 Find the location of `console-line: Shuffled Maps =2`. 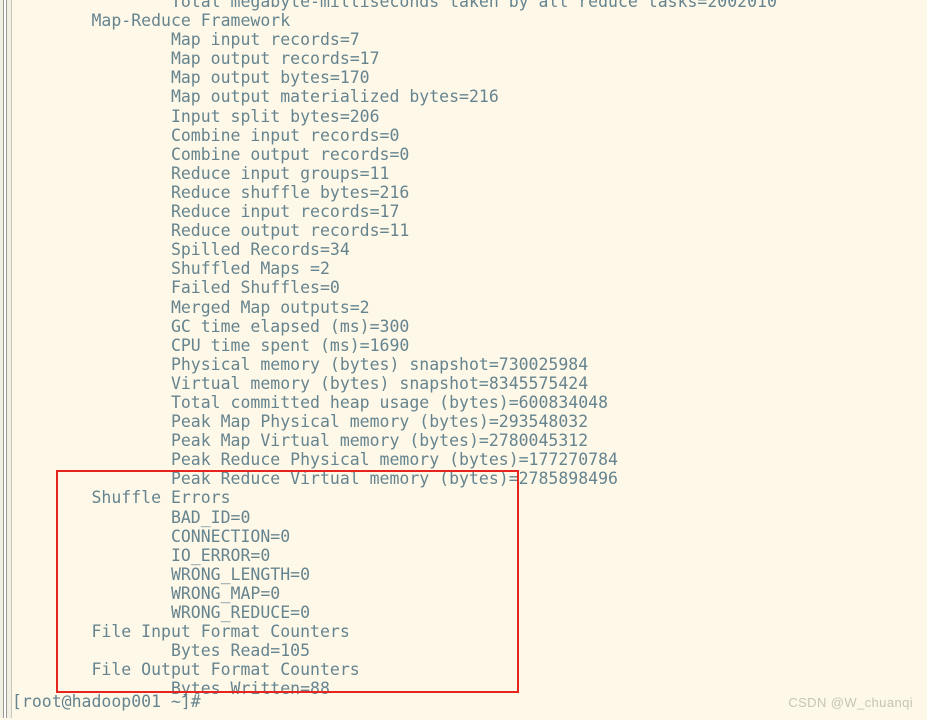

console-line: Shuffled Maps =2 is located at coordinates (171, 269).